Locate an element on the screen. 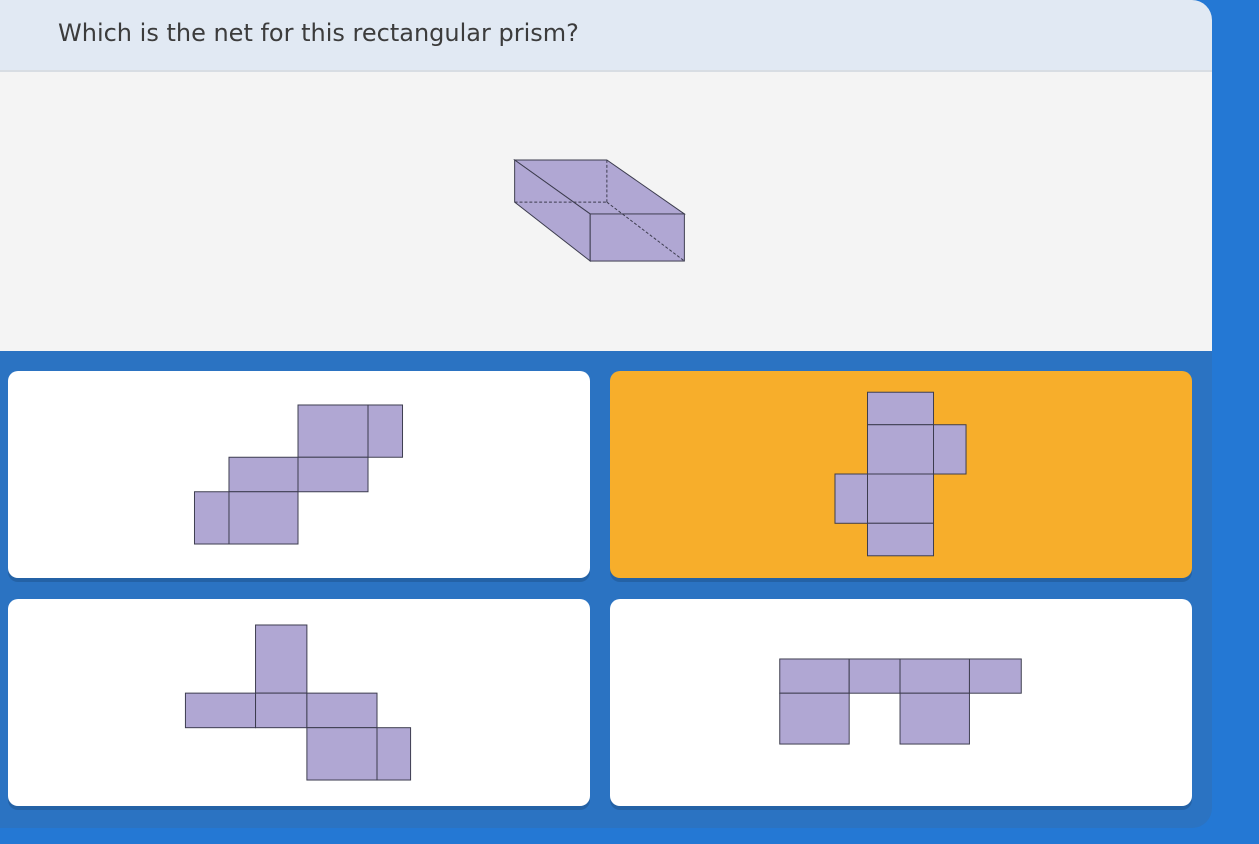 This screenshot has height=844, width=1259. rectangular-prism-figure is located at coordinates (599, 211).